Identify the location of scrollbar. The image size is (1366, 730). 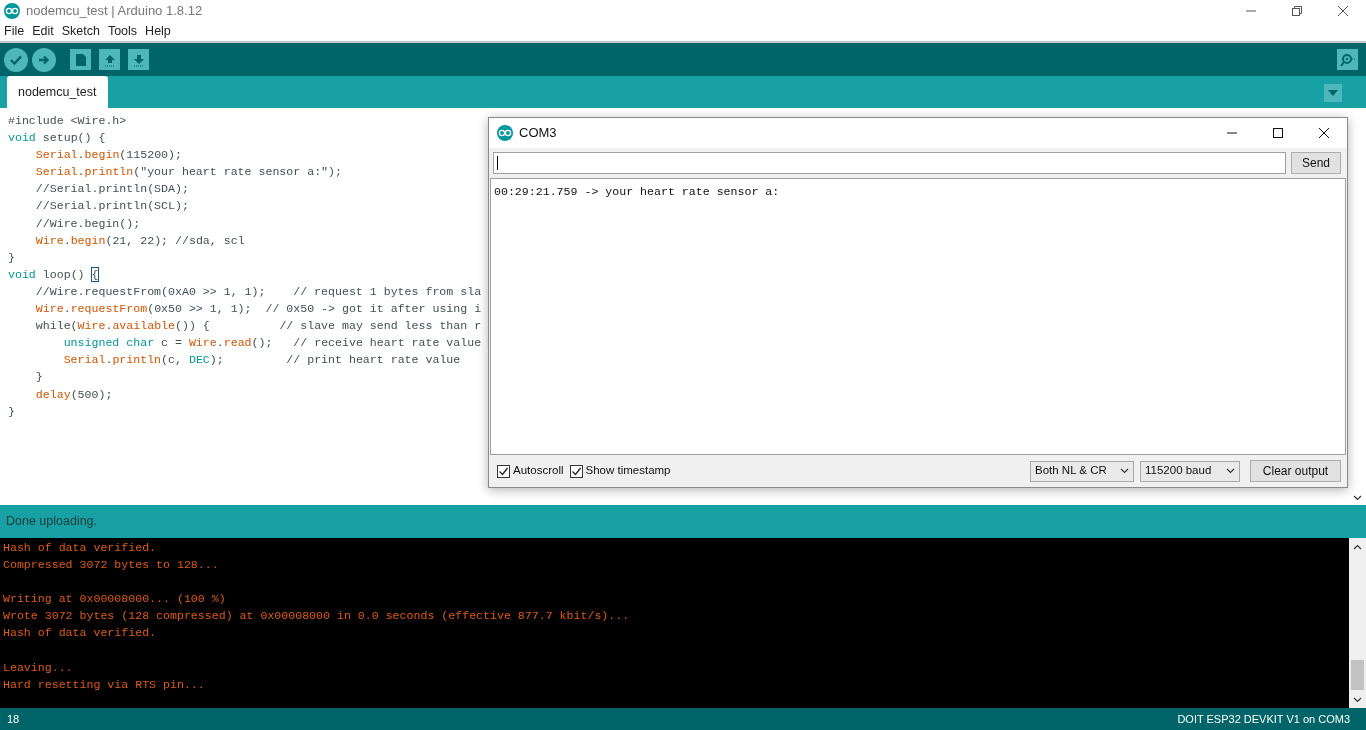
(1357, 623).